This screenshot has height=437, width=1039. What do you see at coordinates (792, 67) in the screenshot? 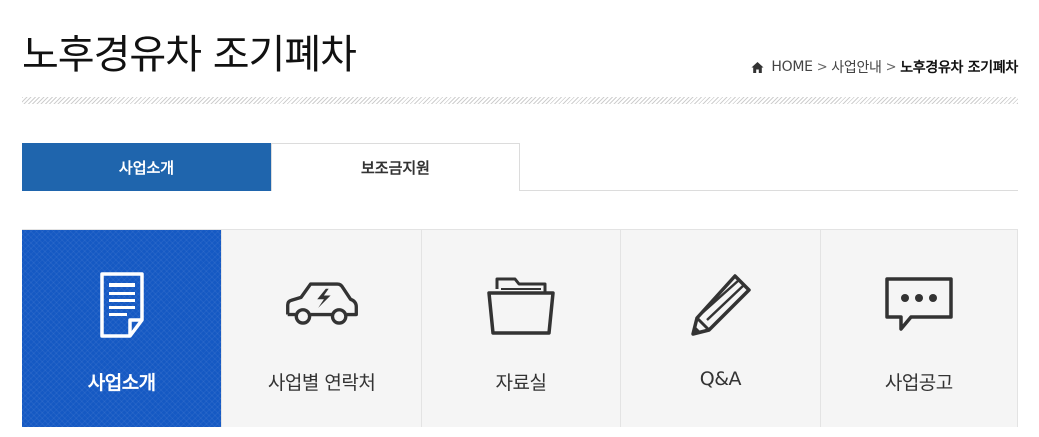
I see `breadcrumb-home-link: HOME` at bounding box center [792, 67].